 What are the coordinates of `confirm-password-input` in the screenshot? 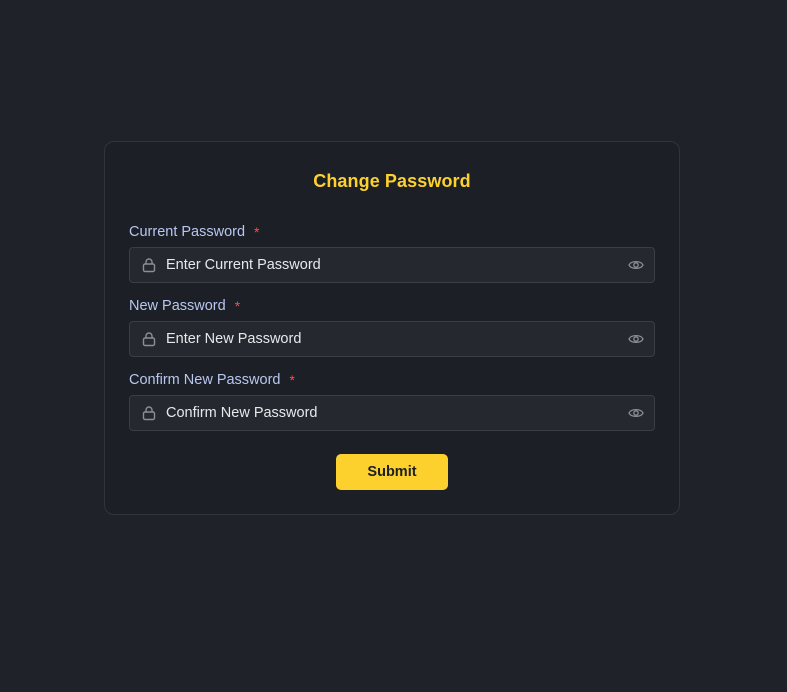 It's located at (386, 413).